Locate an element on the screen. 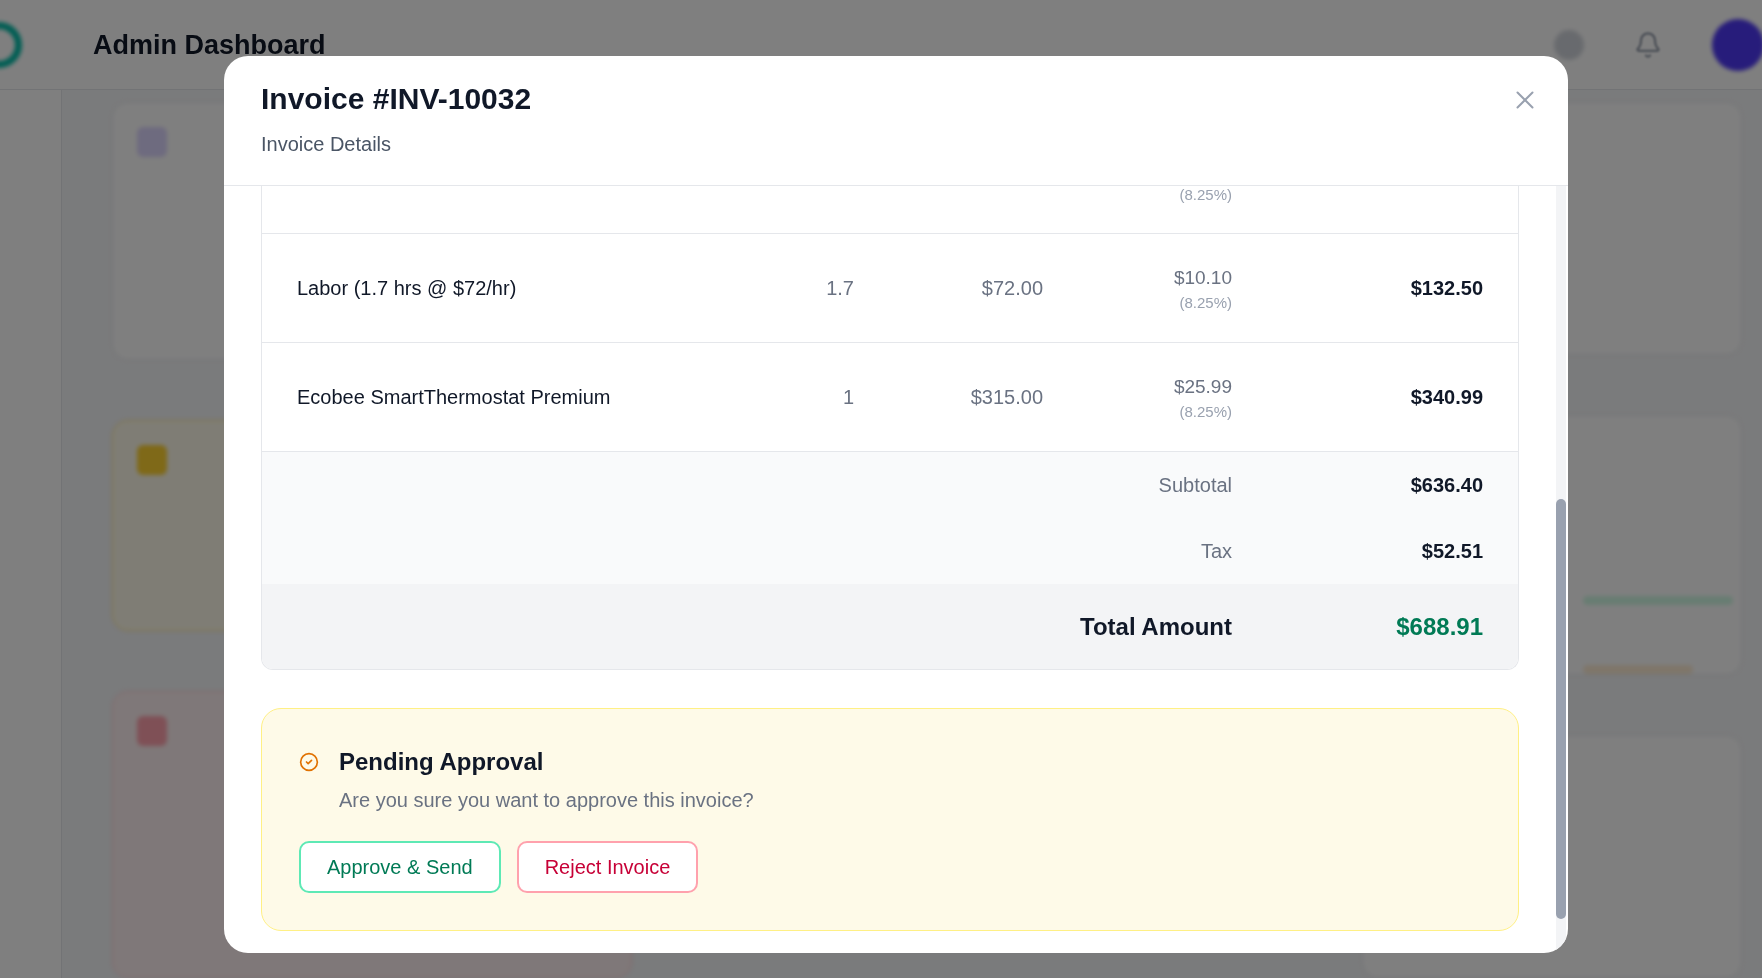 This screenshot has width=1762, height=978. item-quantity: 1 is located at coordinates (848, 397).